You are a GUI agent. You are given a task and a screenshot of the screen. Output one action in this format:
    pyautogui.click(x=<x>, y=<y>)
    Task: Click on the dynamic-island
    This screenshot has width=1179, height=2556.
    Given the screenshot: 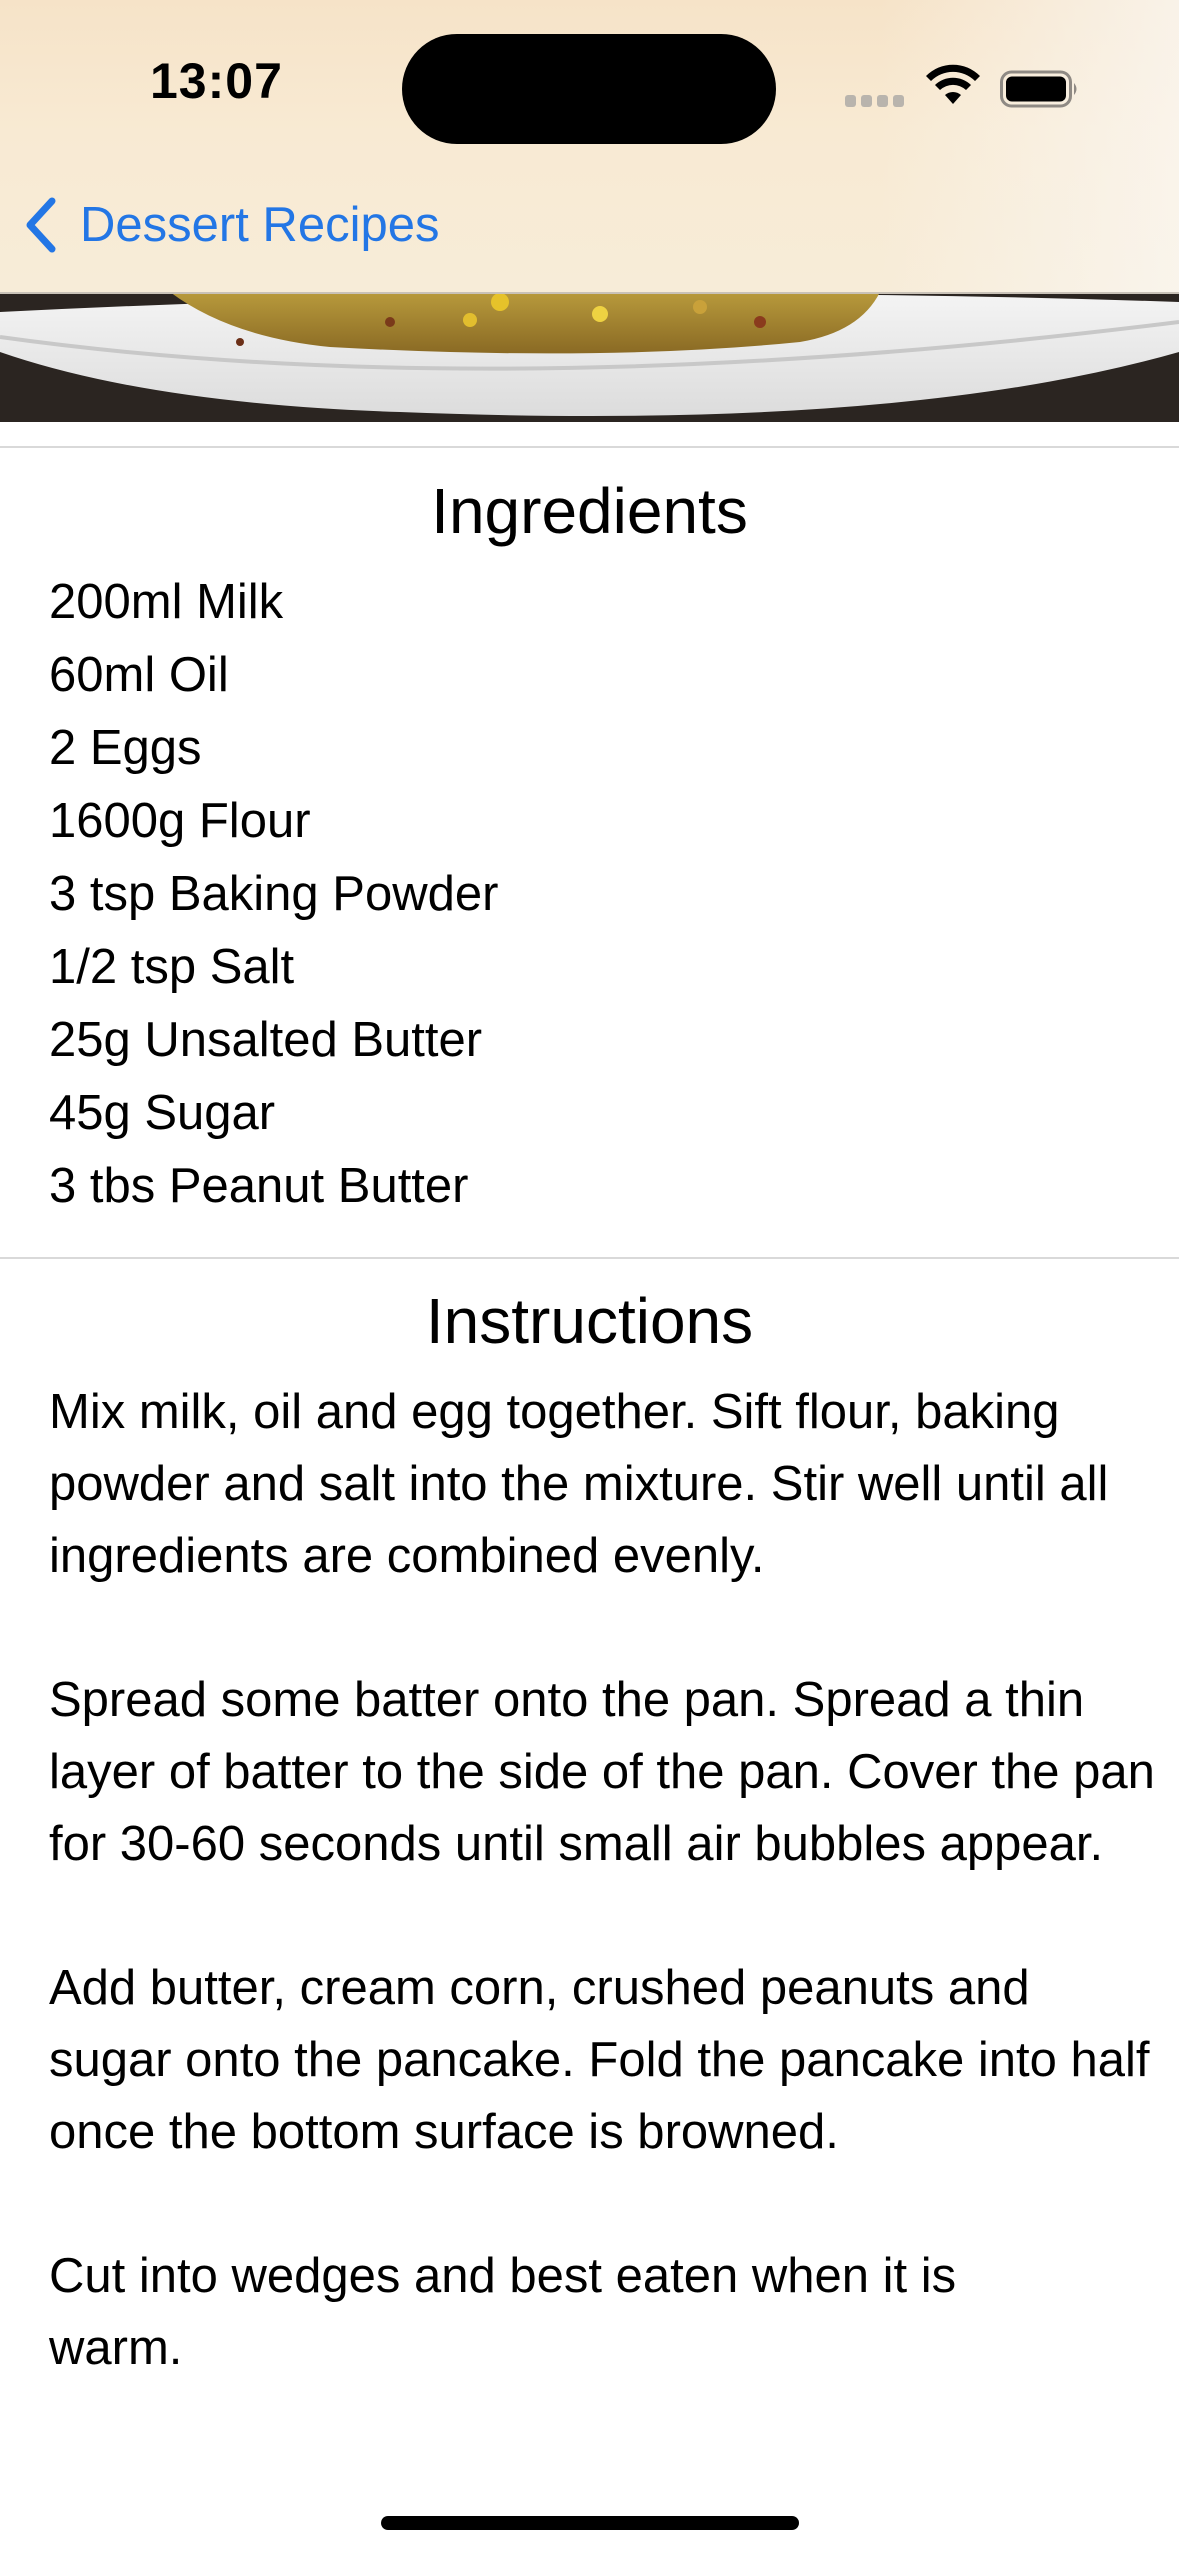 What is the action you would take?
    pyautogui.click(x=589, y=89)
    